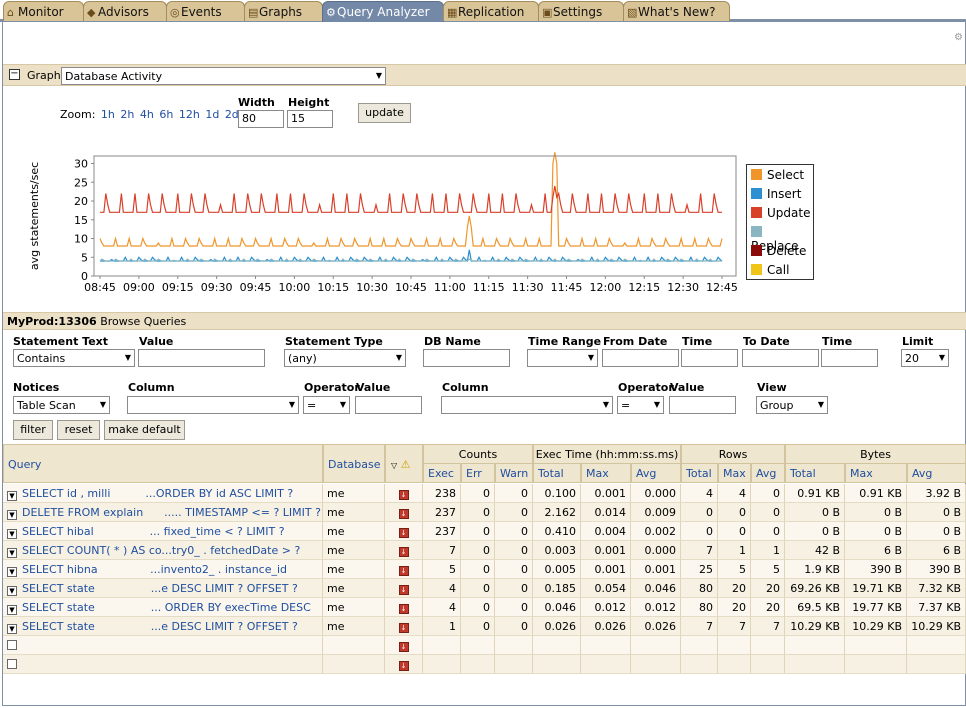  I want to click on value3-input, so click(702, 405).